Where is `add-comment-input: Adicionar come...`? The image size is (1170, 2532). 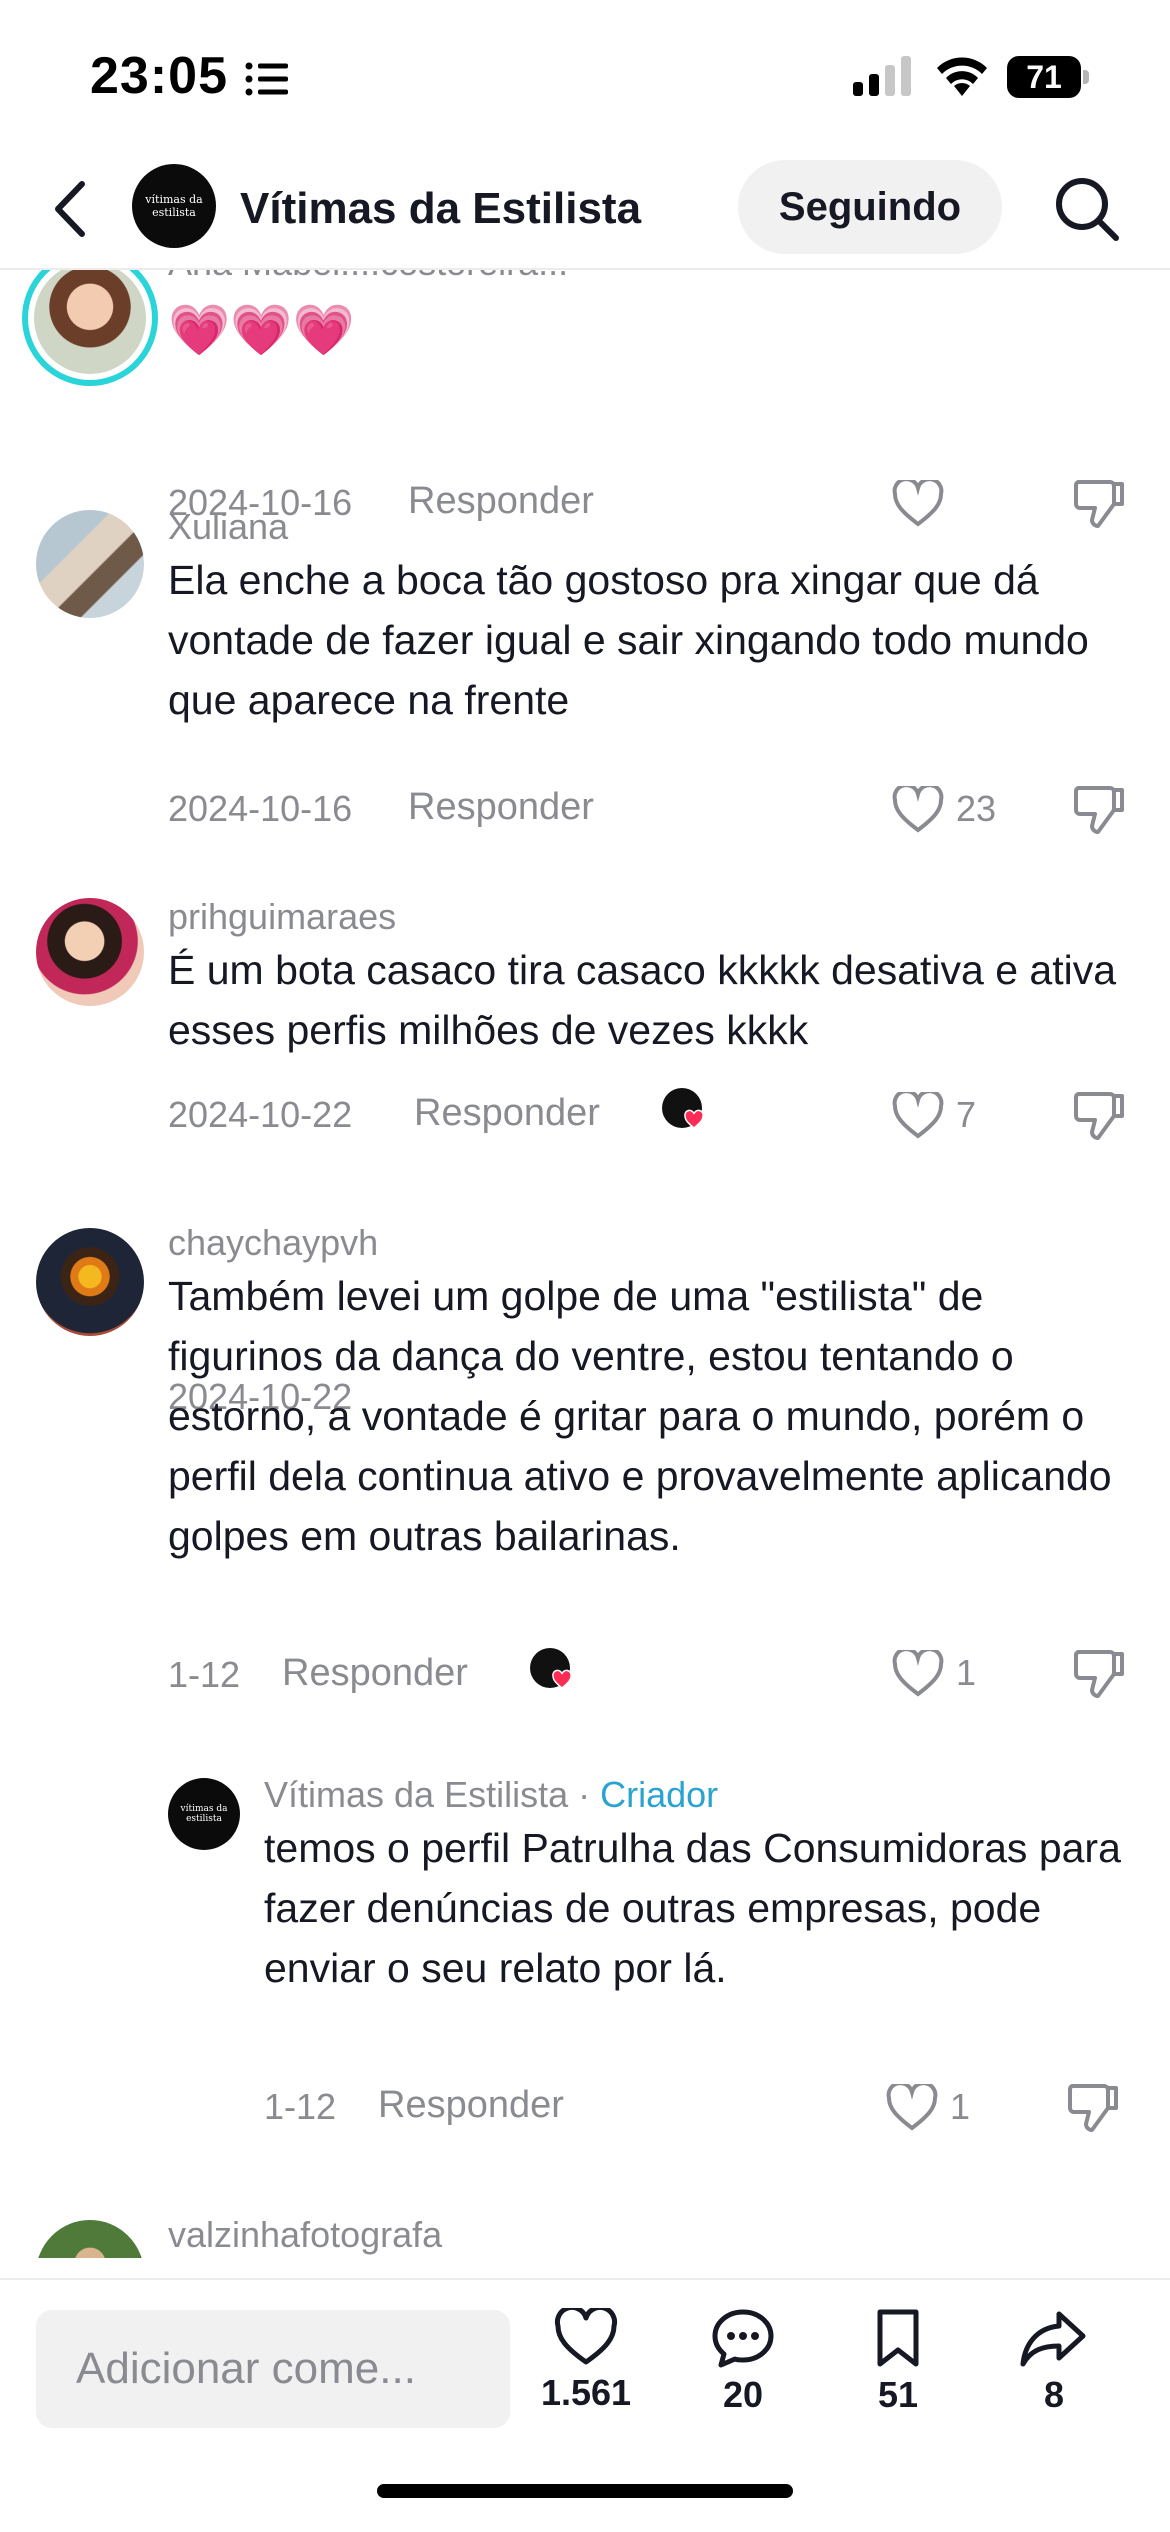
add-comment-input: Adicionar come... is located at coordinates (273, 2369).